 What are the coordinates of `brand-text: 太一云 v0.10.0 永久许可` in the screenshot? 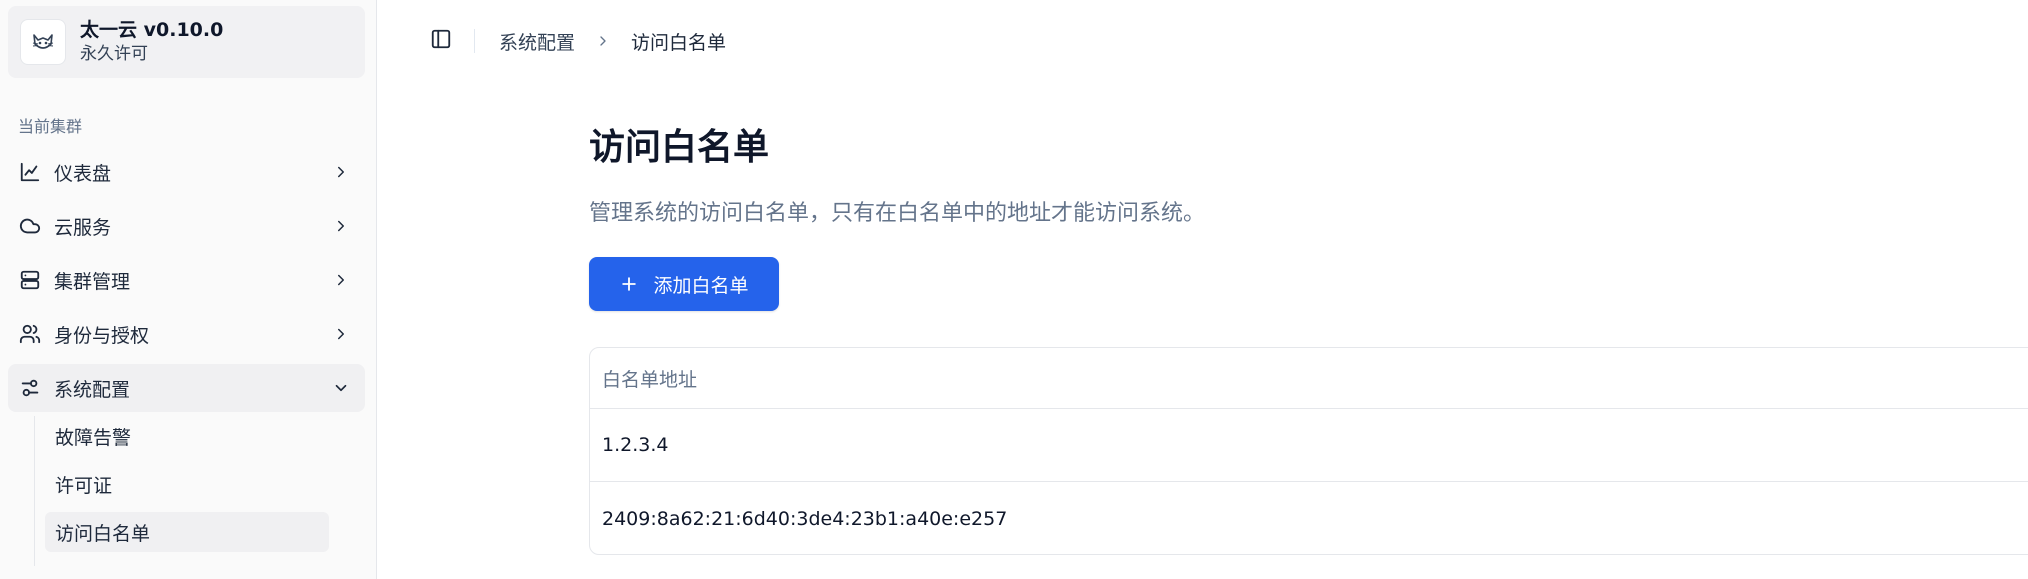 It's located at (151, 42).